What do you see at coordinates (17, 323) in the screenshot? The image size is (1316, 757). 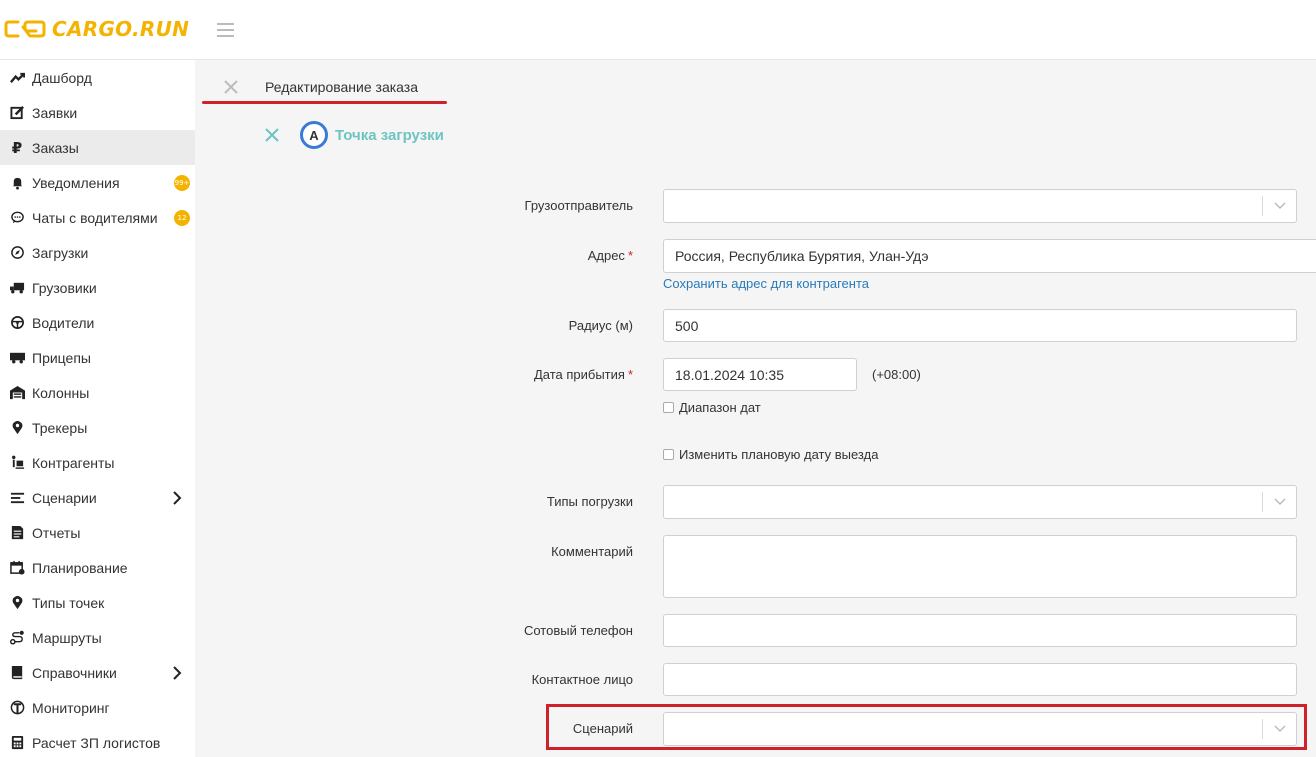 I see `steering-wheel-icon` at bounding box center [17, 323].